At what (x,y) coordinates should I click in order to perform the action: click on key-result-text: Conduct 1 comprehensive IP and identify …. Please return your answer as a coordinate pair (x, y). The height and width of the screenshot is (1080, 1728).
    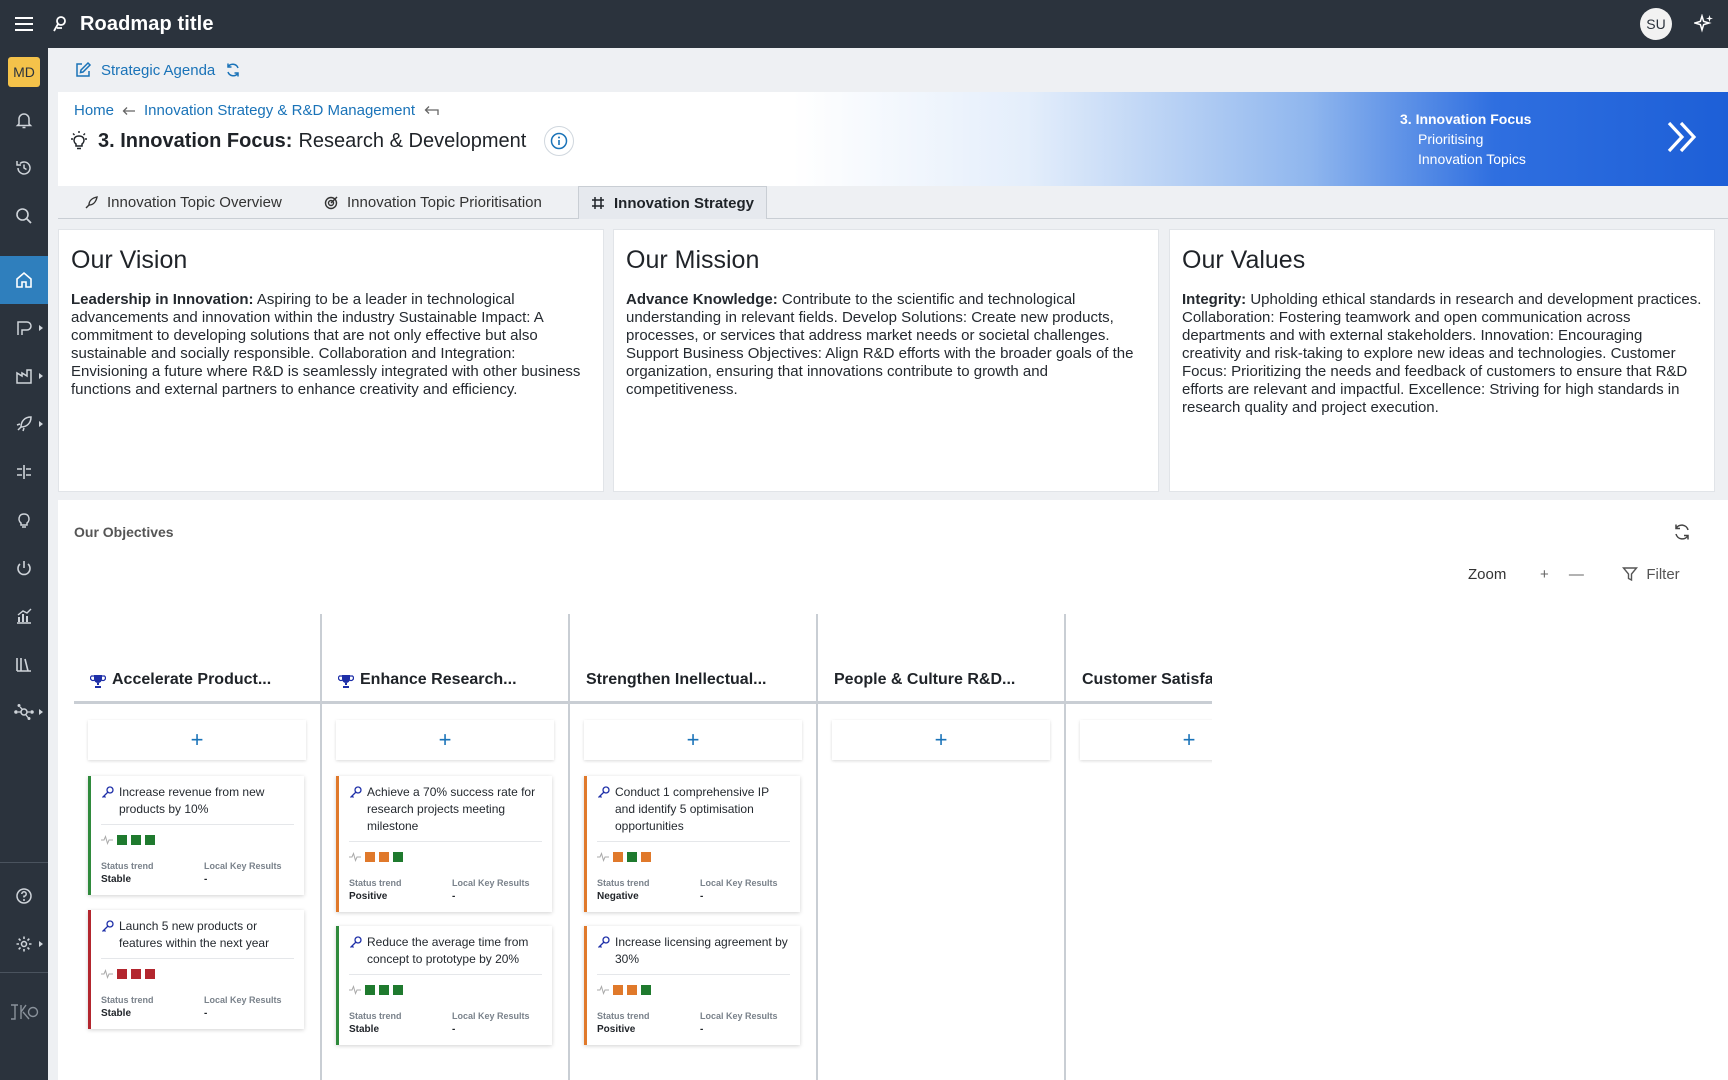
    Looking at the image, I should click on (693, 809).